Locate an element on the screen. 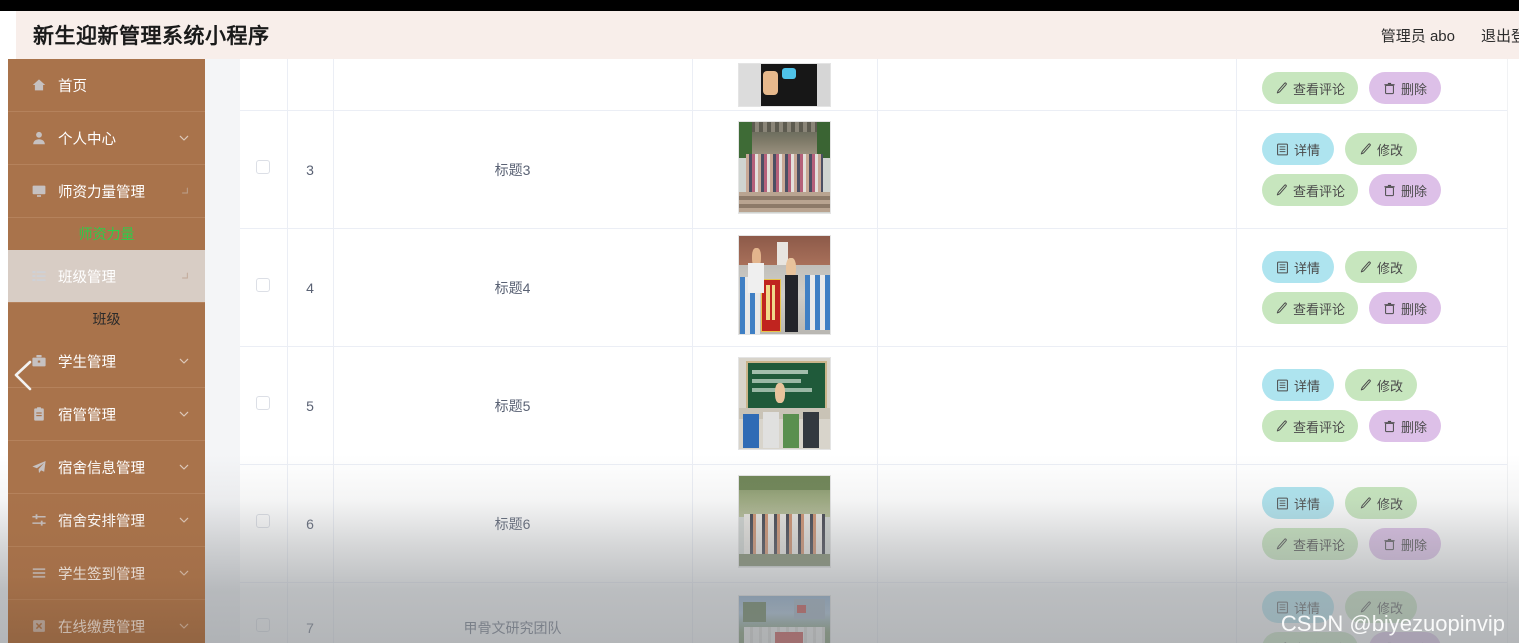 This screenshot has height=643, width=1519. table-row: 查看评论 删除 is located at coordinates (874, 85).